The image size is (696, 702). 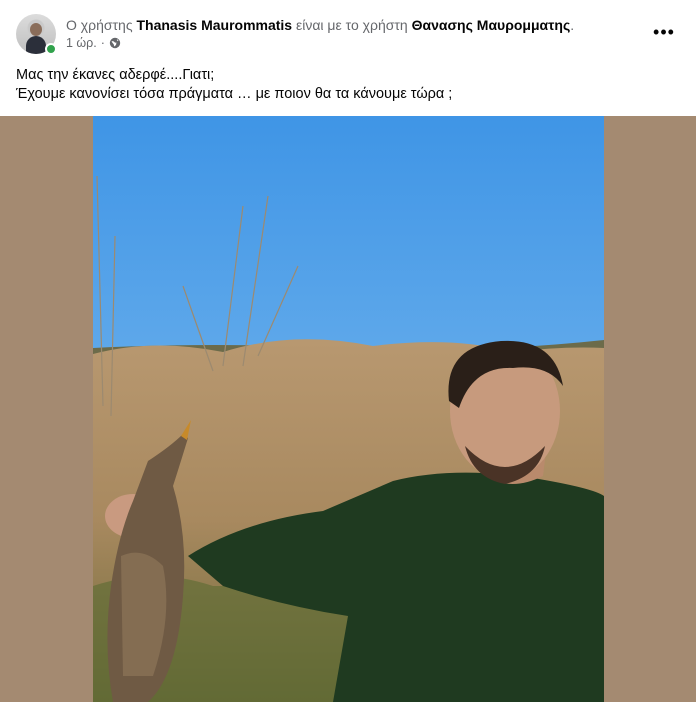 I want to click on post-meta: 1 ώρ. ·, so click(x=93, y=43).